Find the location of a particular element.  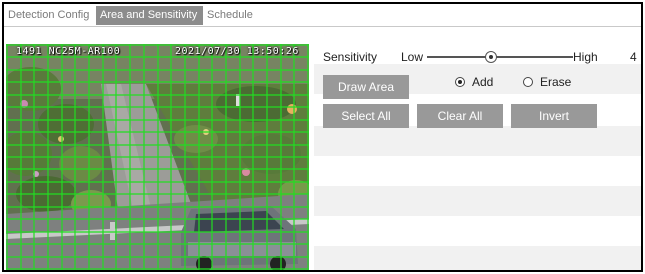

add-radio is located at coordinates (460, 82).